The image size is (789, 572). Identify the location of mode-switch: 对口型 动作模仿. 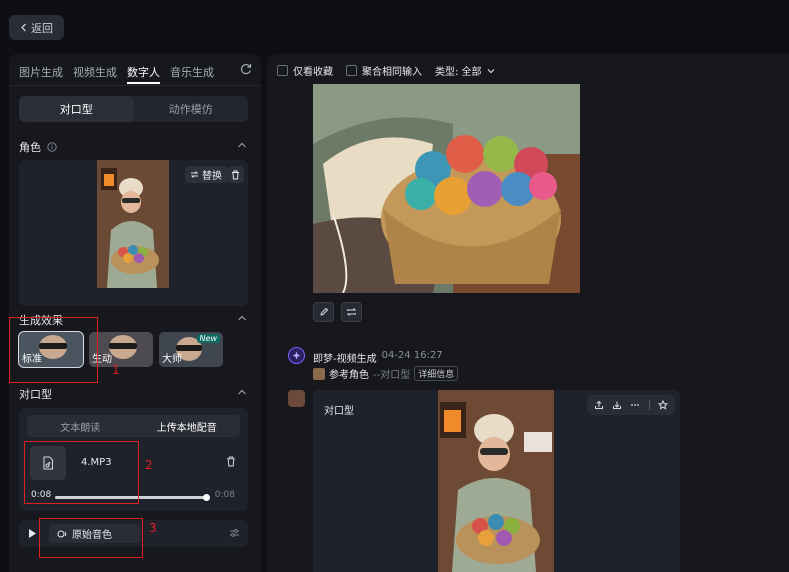
(133, 109).